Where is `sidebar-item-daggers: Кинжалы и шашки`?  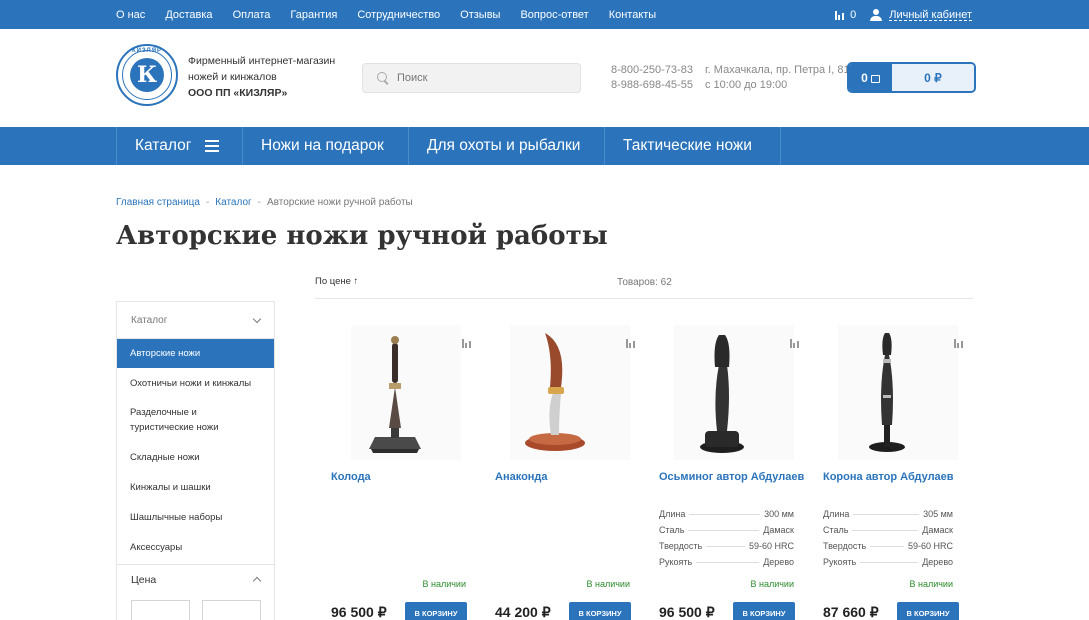
sidebar-item-daggers: Кинжалы и шашки is located at coordinates (195, 487).